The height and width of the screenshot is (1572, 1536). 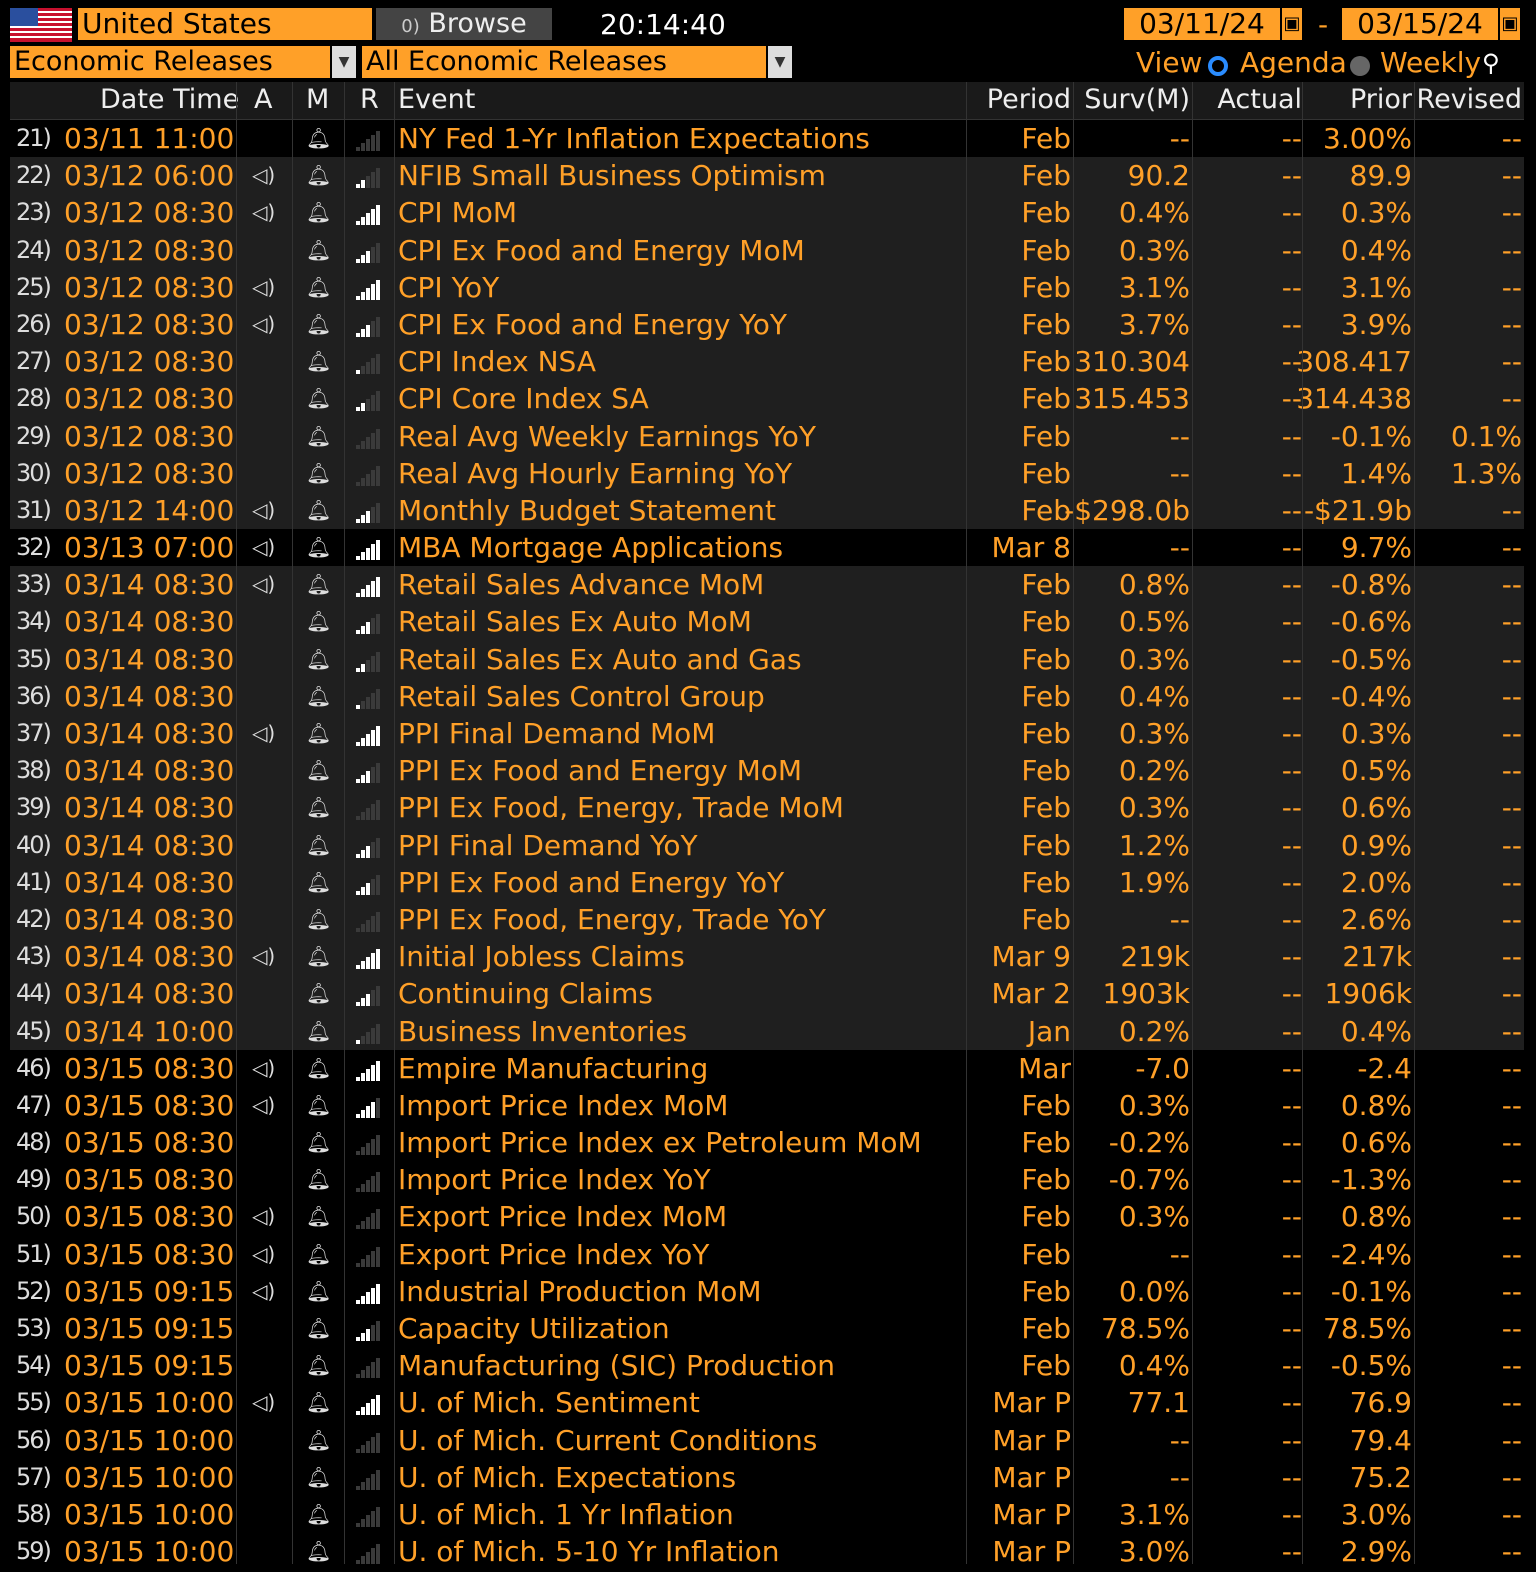 I want to click on agenda-label: Agenda, so click(x=1293, y=63).